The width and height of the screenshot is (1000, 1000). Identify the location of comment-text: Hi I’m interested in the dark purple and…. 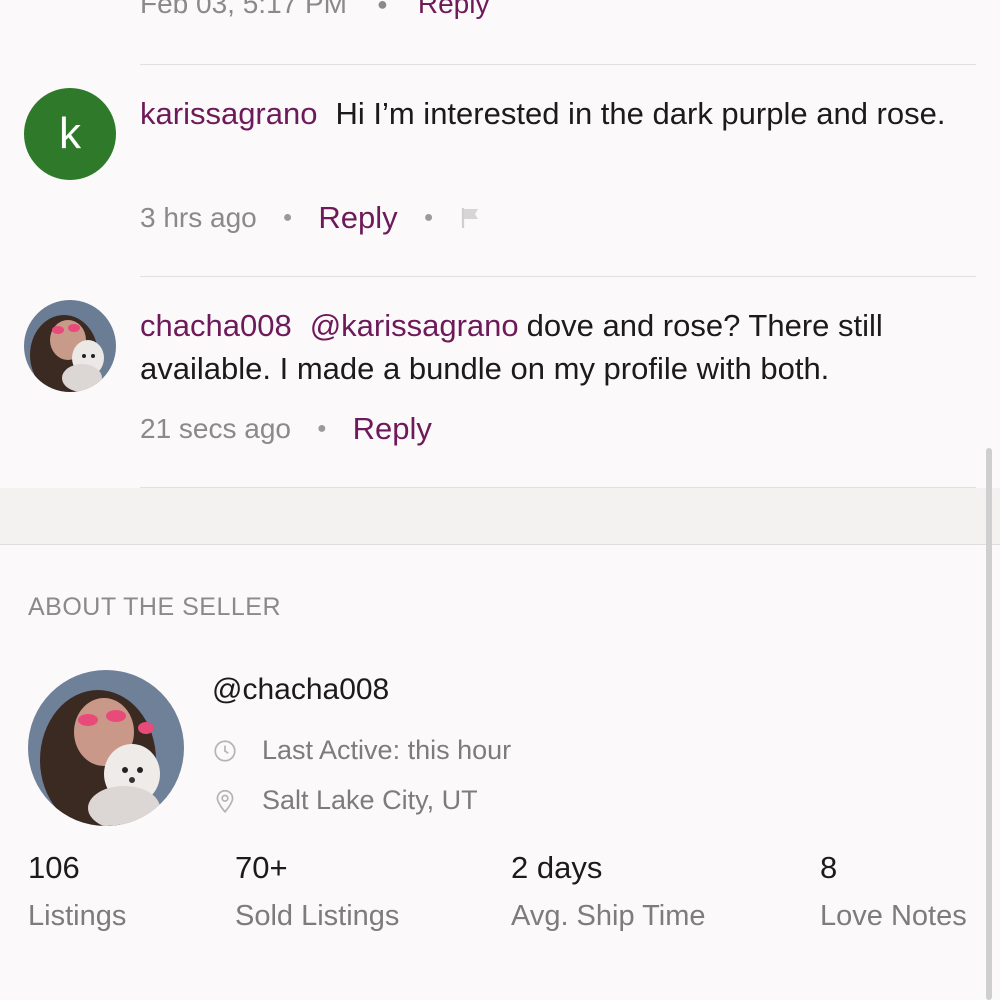
(640, 113).